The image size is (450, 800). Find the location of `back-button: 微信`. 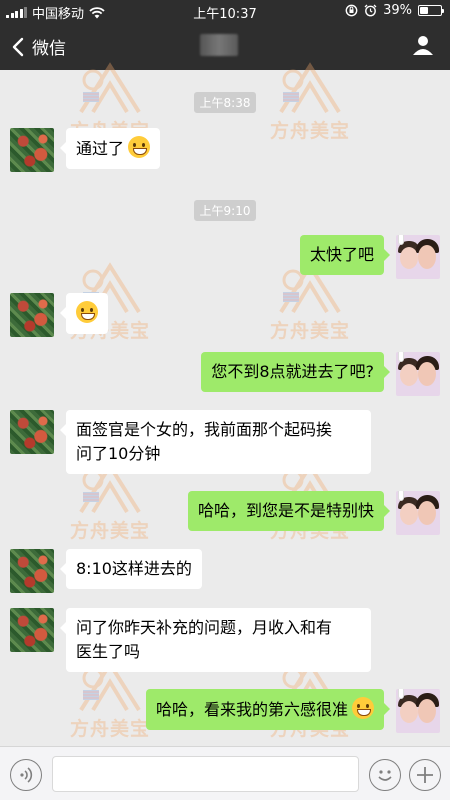

back-button: 微信 is located at coordinates (37, 46).